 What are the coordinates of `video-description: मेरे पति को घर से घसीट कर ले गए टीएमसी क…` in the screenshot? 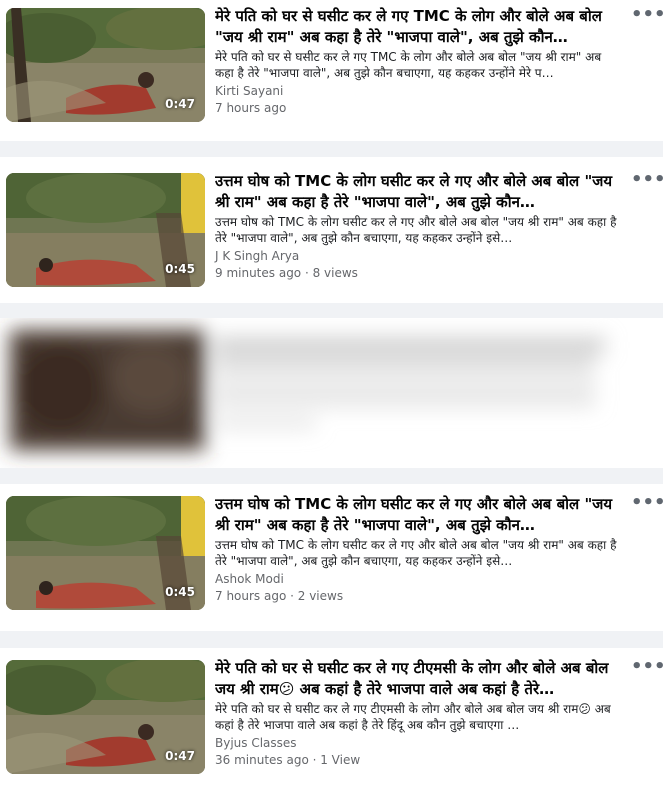 It's located at (413, 717).